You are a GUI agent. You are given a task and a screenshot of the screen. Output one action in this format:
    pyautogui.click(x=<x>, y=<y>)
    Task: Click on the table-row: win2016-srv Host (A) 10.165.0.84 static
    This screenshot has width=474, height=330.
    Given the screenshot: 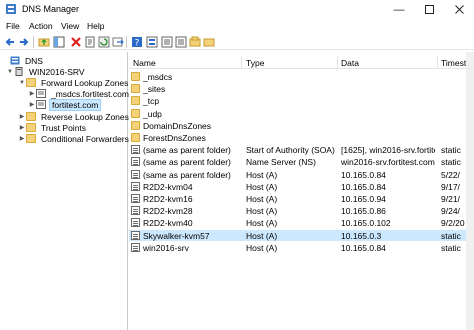 What is the action you would take?
    pyautogui.click(x=301, y=247)
    